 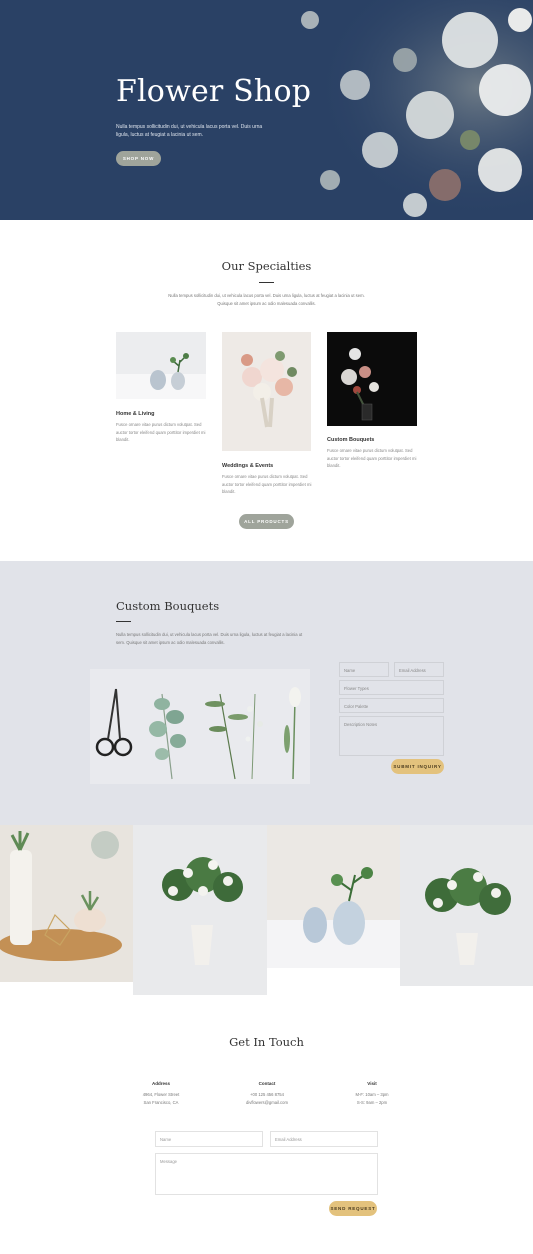 I want to click on address-line: San Francisco, CA, so click(x=161, y=1102).